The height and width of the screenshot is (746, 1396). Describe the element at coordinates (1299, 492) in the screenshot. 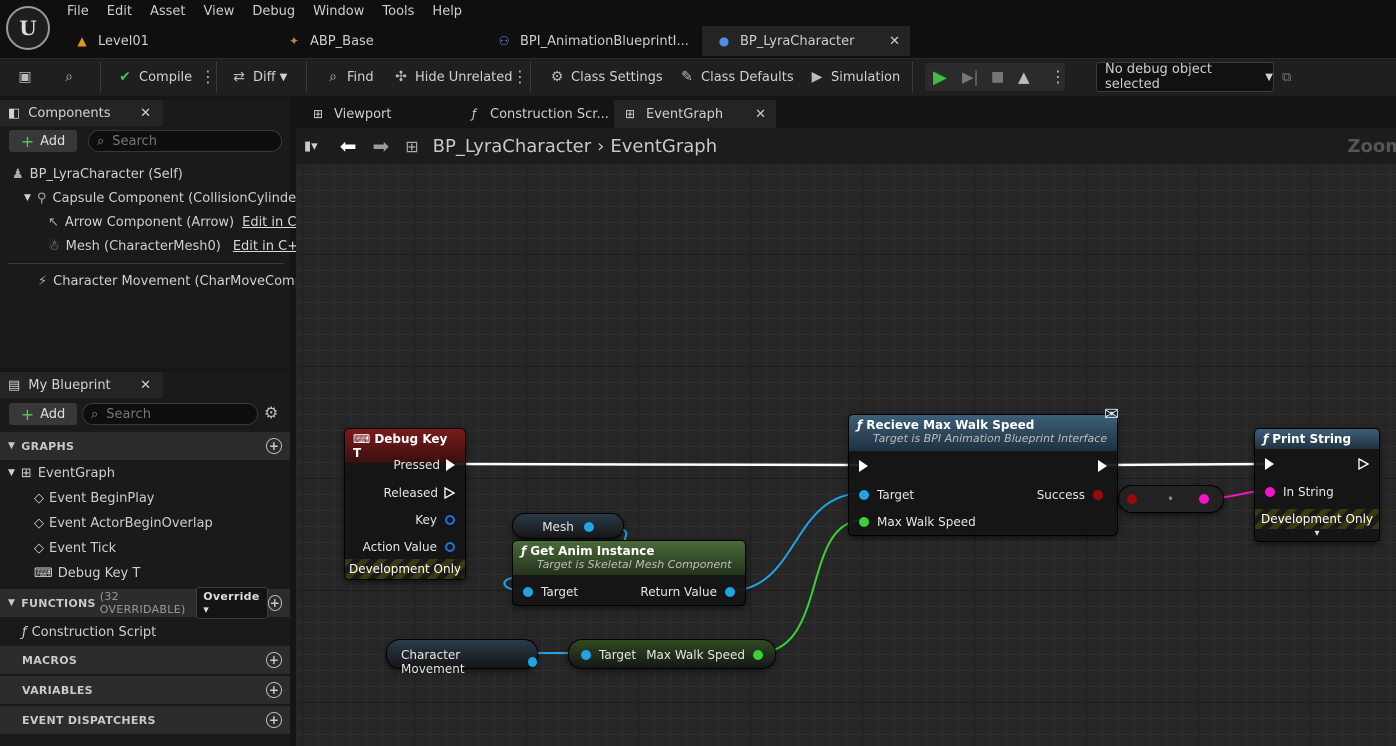

I see `in-string-pin: In String` at that location.